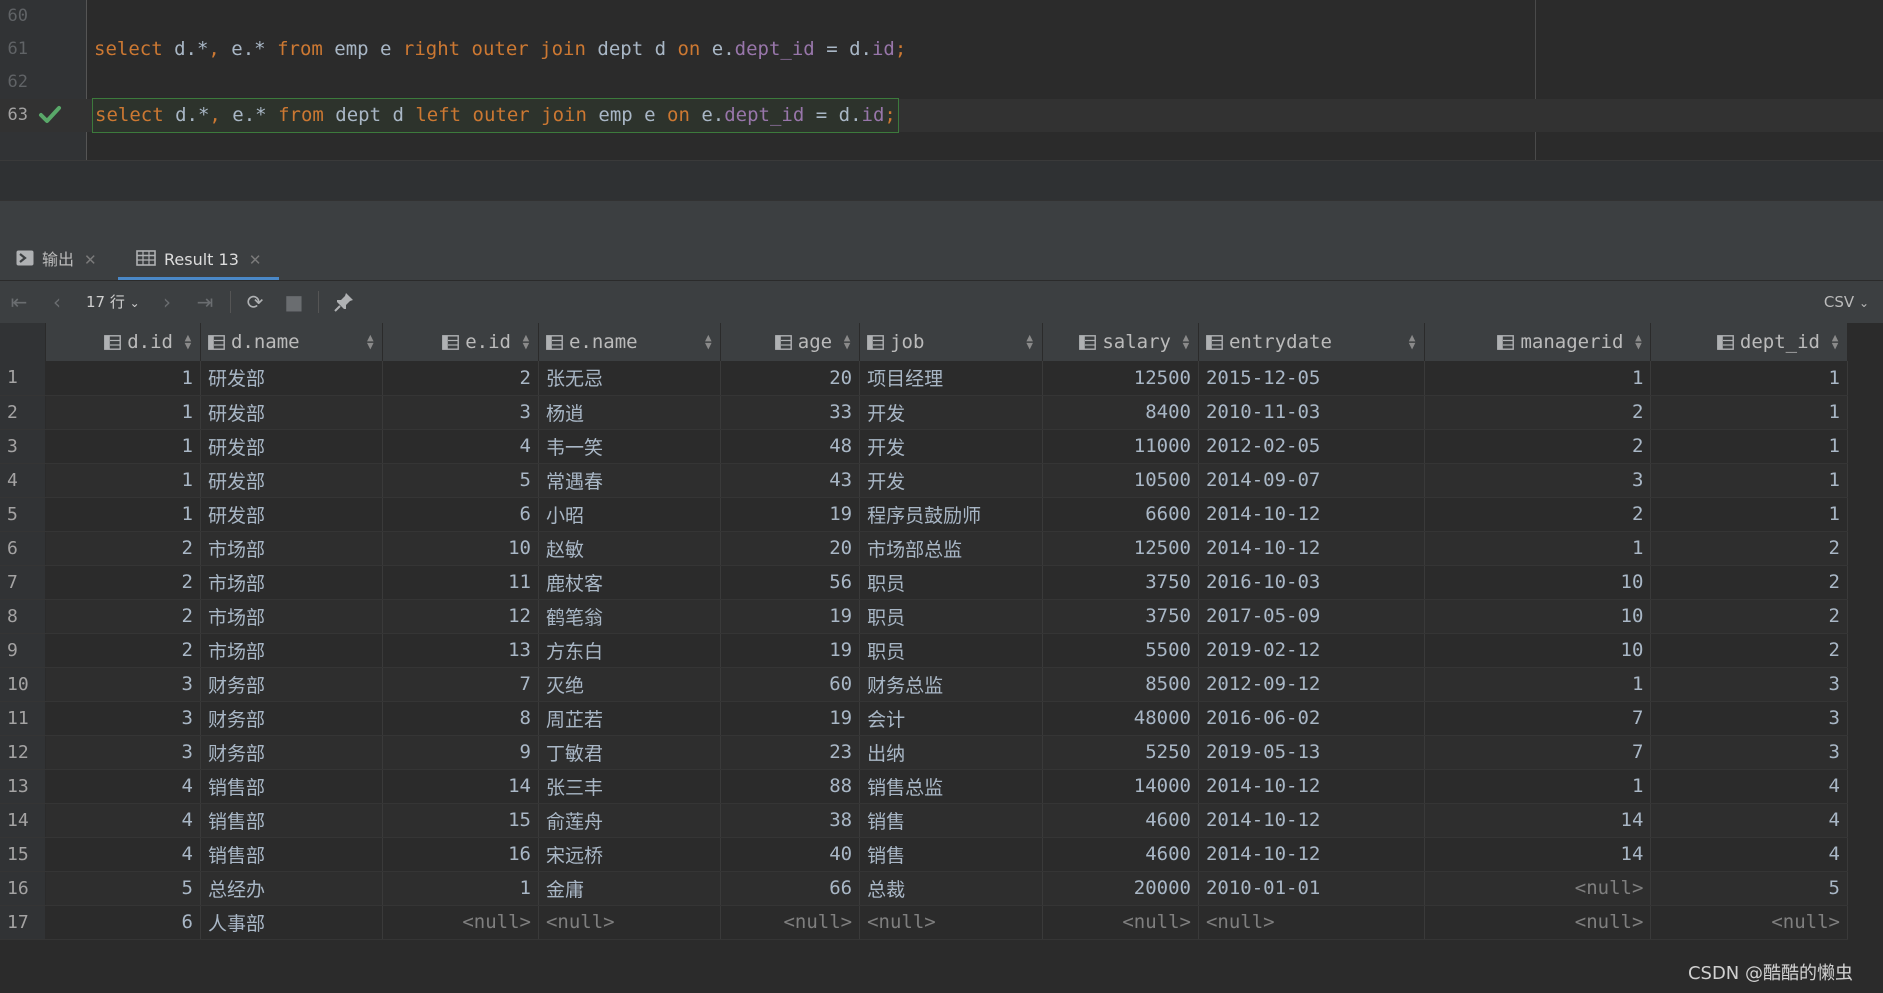 The height and width of the screenshot is (993, 1883). What do you see at coordinates (630, 548) in the screenshot?
I see `table-cell: 赵敏` at bounding box center [630, 548].